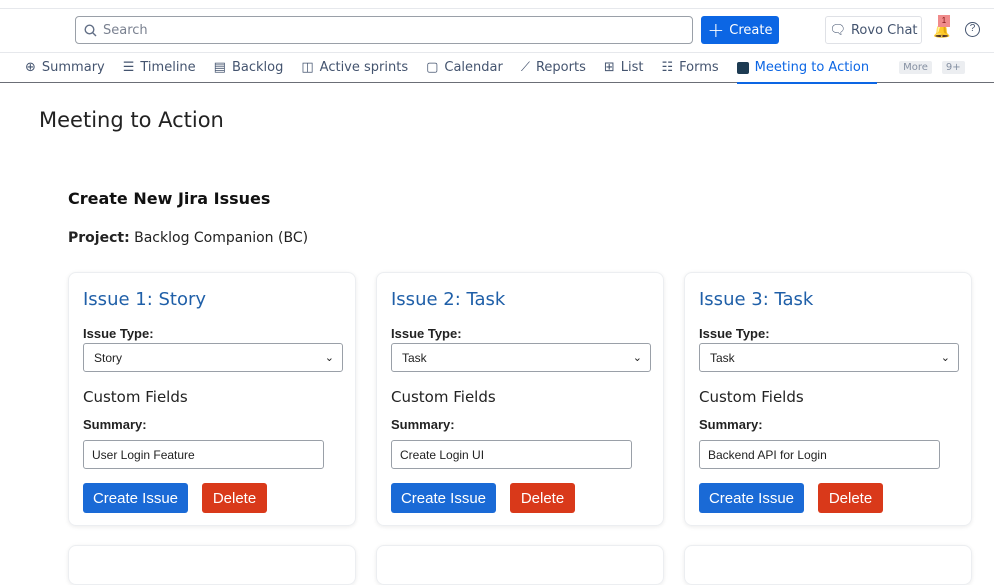 Image resolution: width=994 pixels, height=585 pixels. Describe the element at coordinates (742, 67) in the screenshot. I see `app-icon` at that location.